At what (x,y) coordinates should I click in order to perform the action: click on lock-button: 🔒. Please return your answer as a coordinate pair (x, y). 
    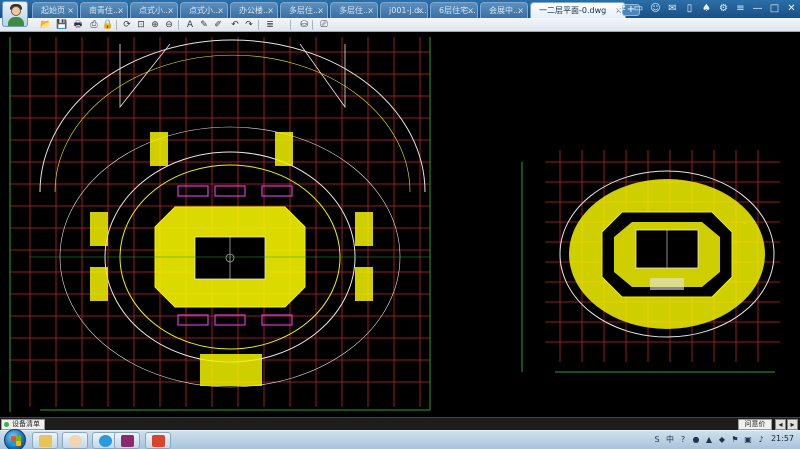
    Looking at the image, I should click on (108, 25).